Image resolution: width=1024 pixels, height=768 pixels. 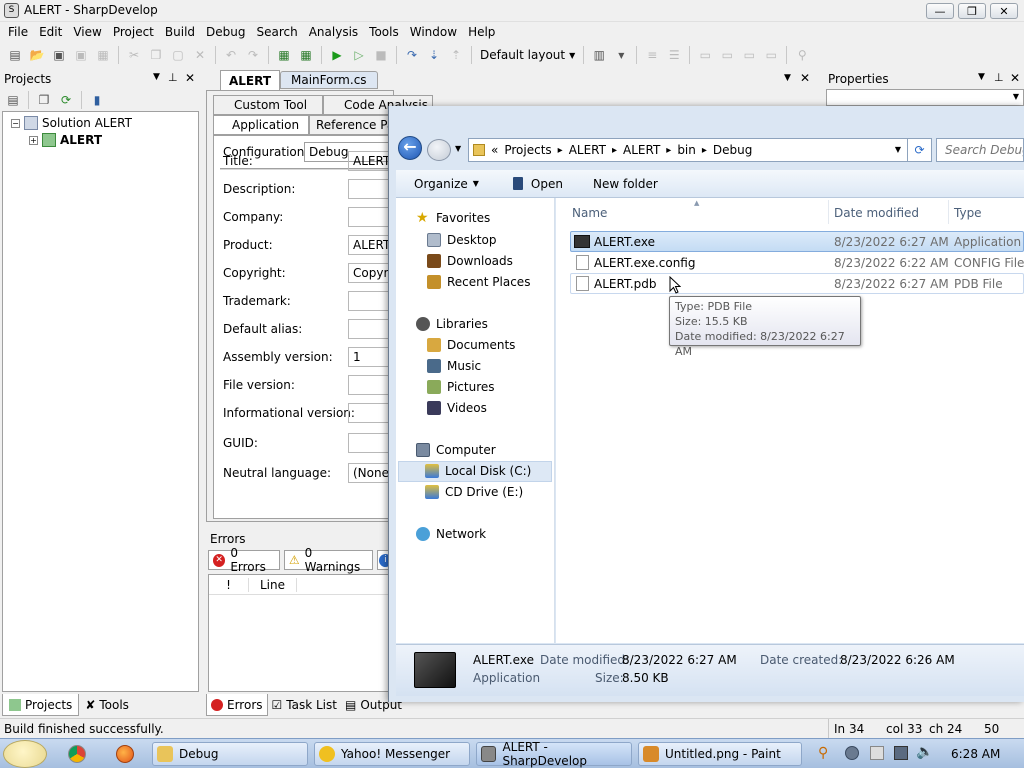 What do you see at coordinates (876, 213) in the screenshot?
I see `column-date-modified: Date modified` at bounding box center [876, 213].